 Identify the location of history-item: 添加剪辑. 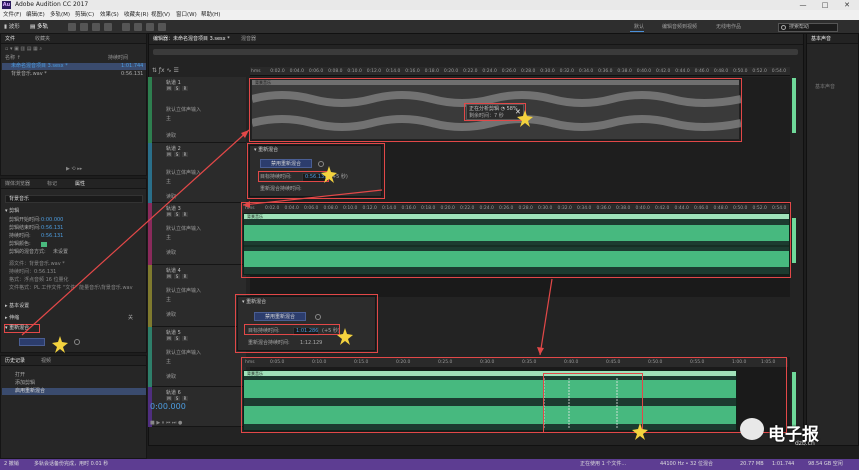
(25, 383).